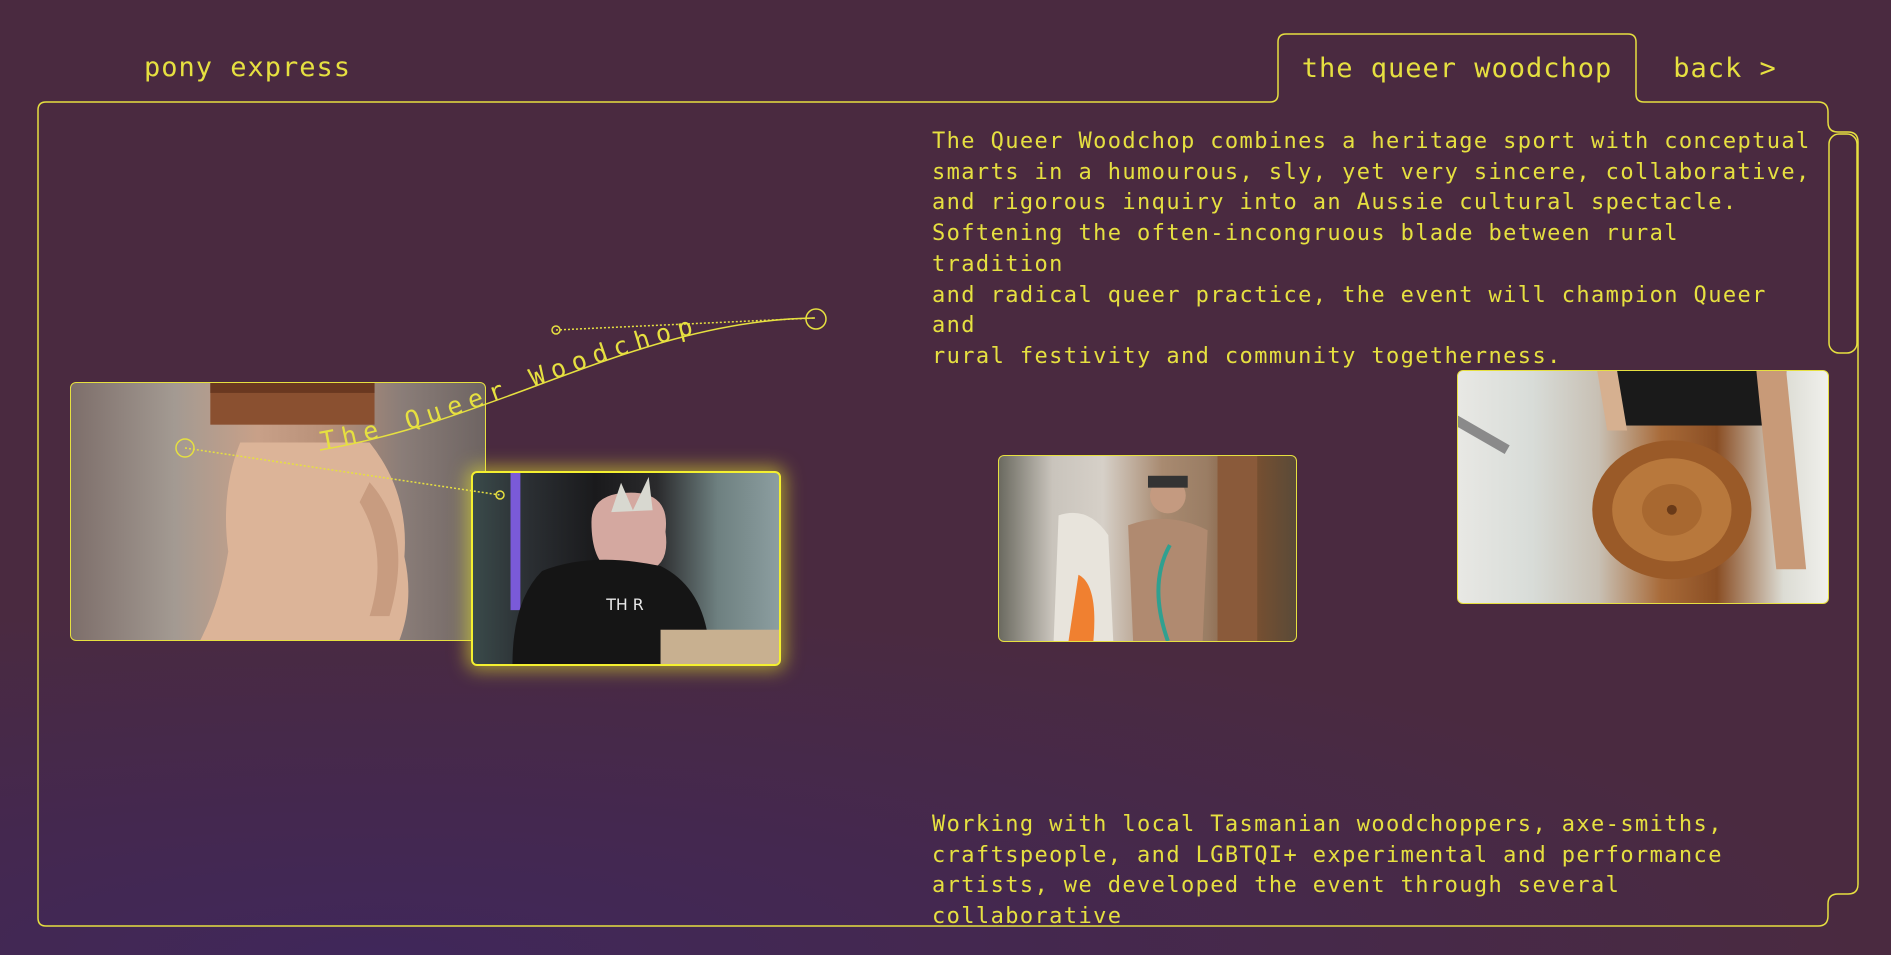 This screenshot has height=955, width=1891. What do you see at coordinates (342, 471) in the screenshot?
I see `dotted-connector-left` at bounding box center [342, 471].